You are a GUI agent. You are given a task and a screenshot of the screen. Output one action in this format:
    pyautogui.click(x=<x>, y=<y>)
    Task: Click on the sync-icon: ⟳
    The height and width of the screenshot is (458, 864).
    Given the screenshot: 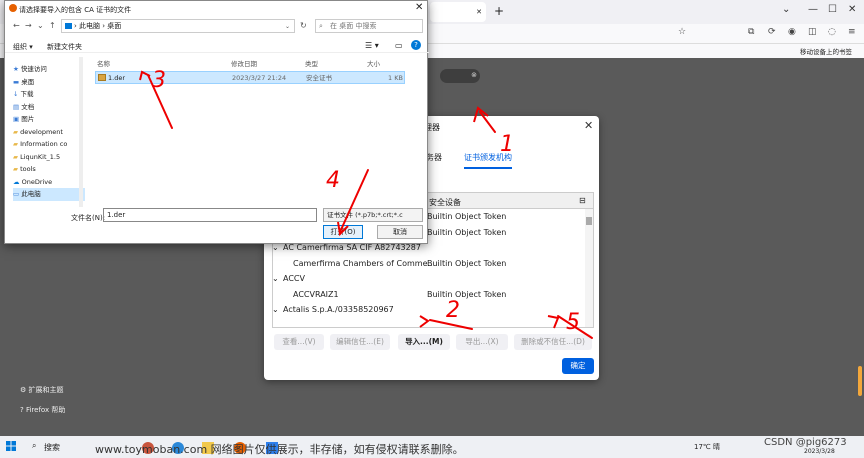 What is the action you would take?
    pyautogui.click(x=772, y=32)
    